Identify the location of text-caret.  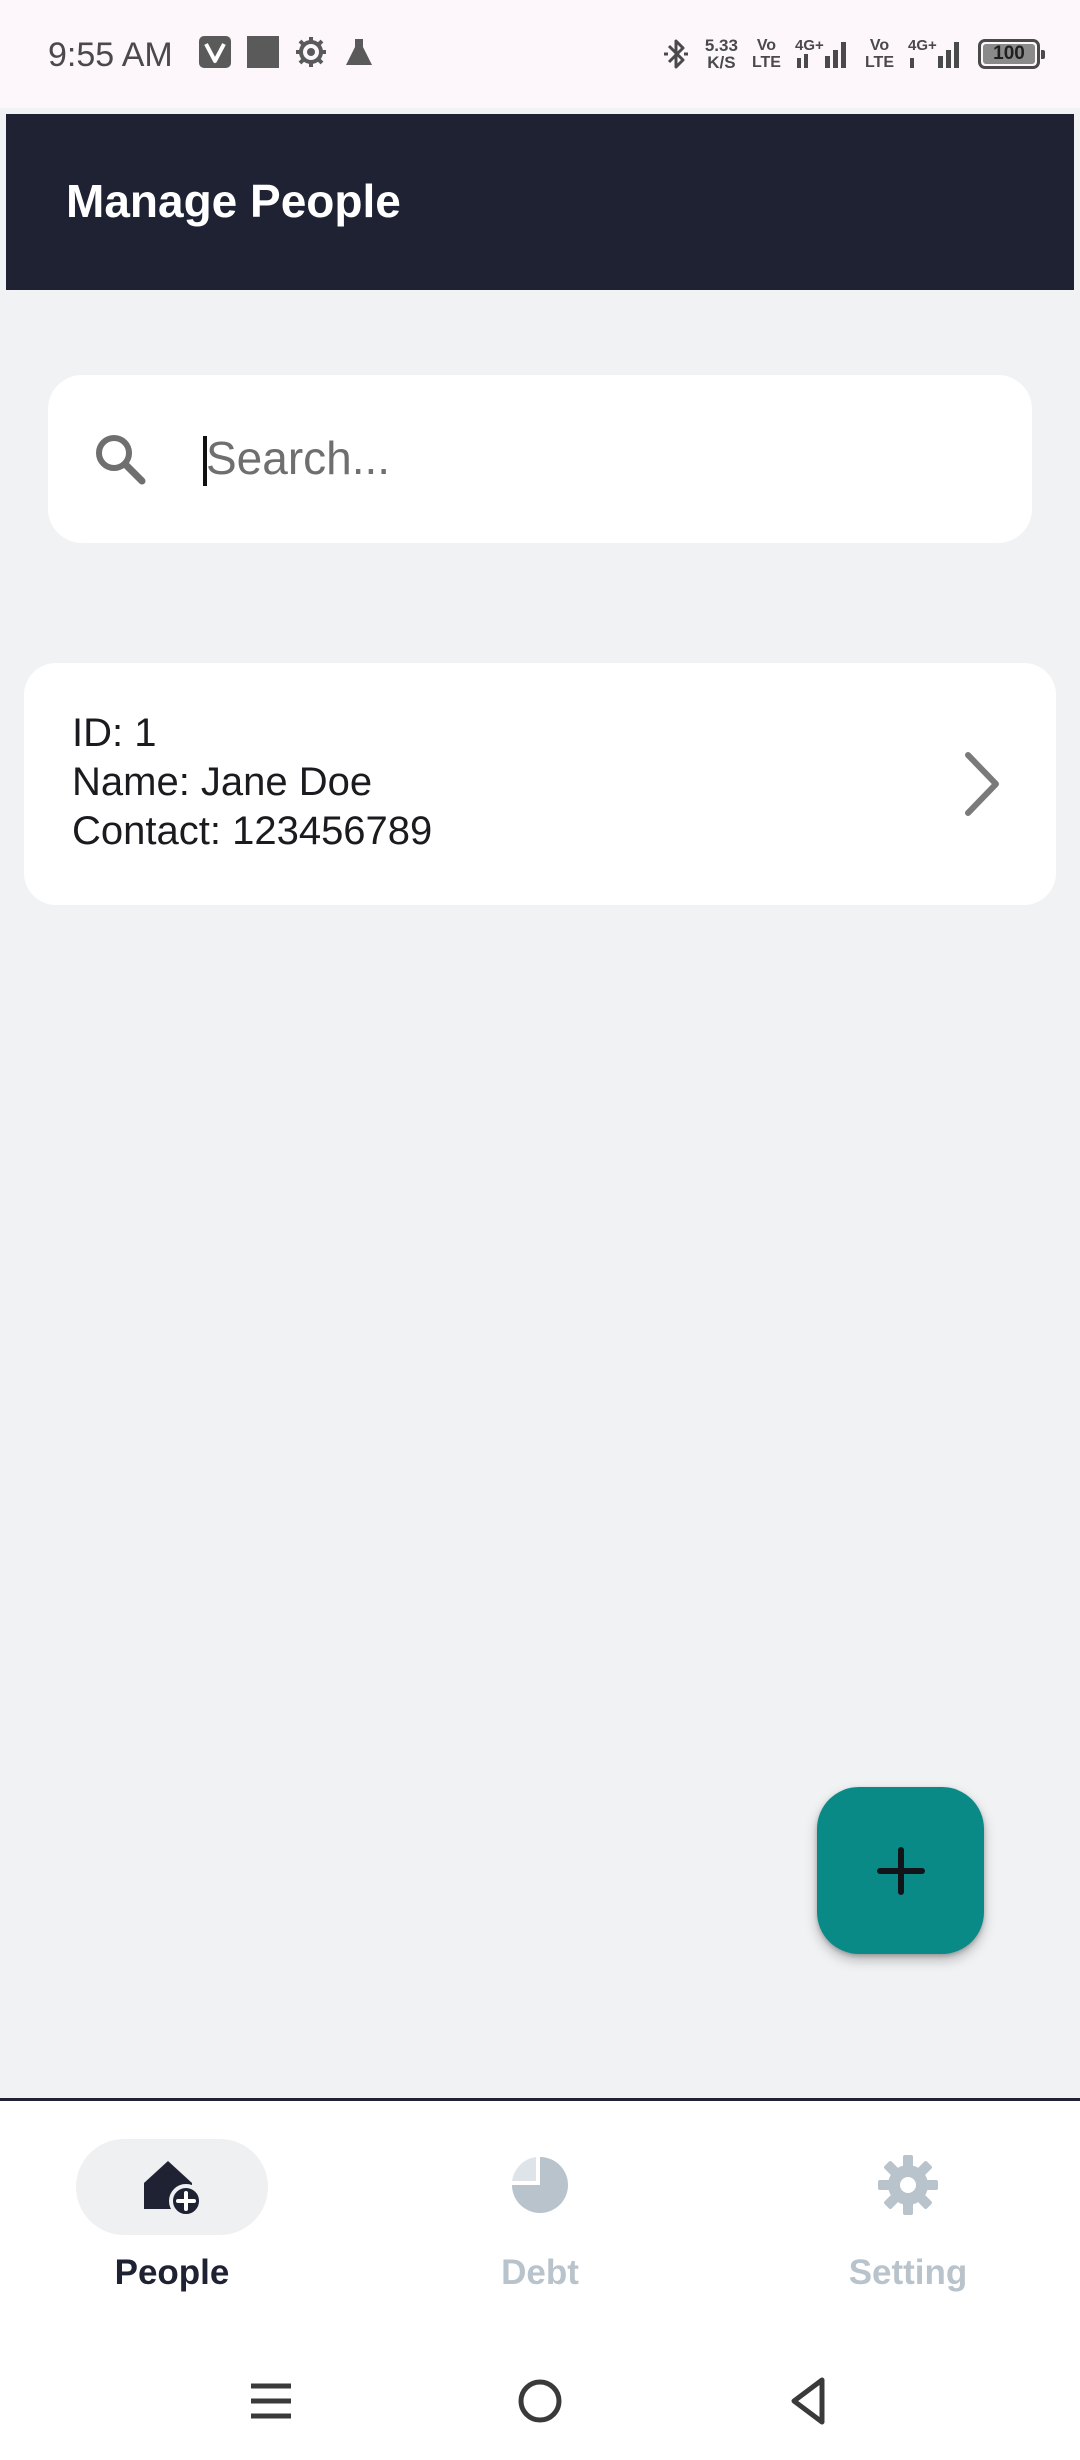
(205, 461).